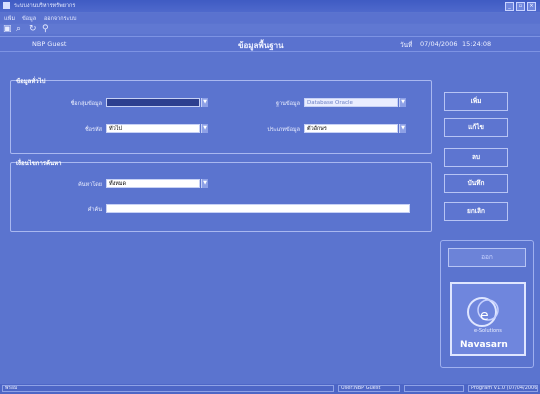  I want to click on general-info-title: ข้อมูลทั่วไป, so click(31, 81).